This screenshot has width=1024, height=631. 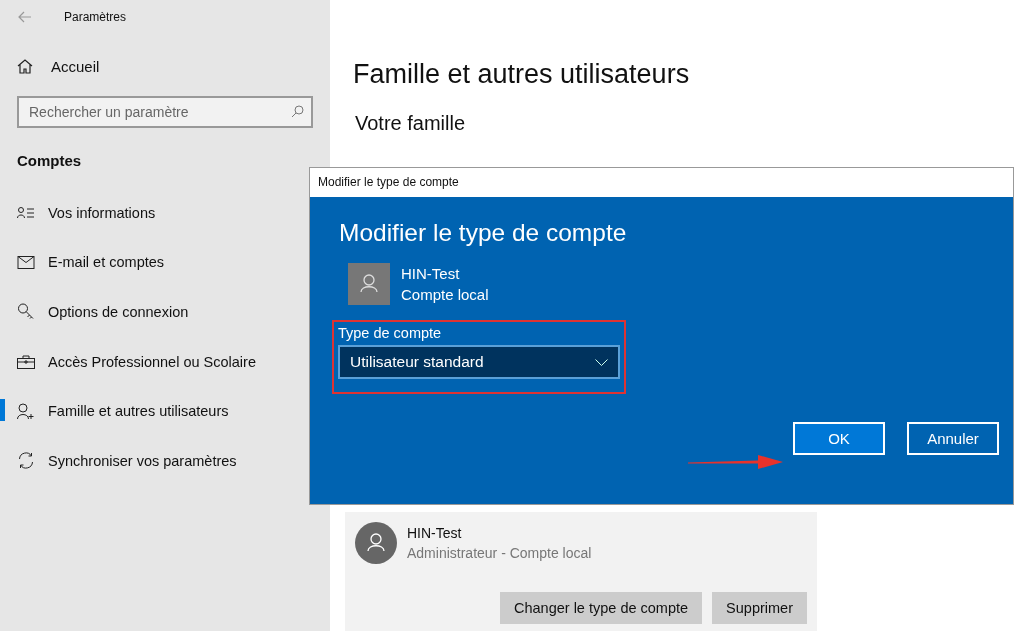 I want to click on sidebar-item: E-mail et comptes, so click(x=165, y=262).